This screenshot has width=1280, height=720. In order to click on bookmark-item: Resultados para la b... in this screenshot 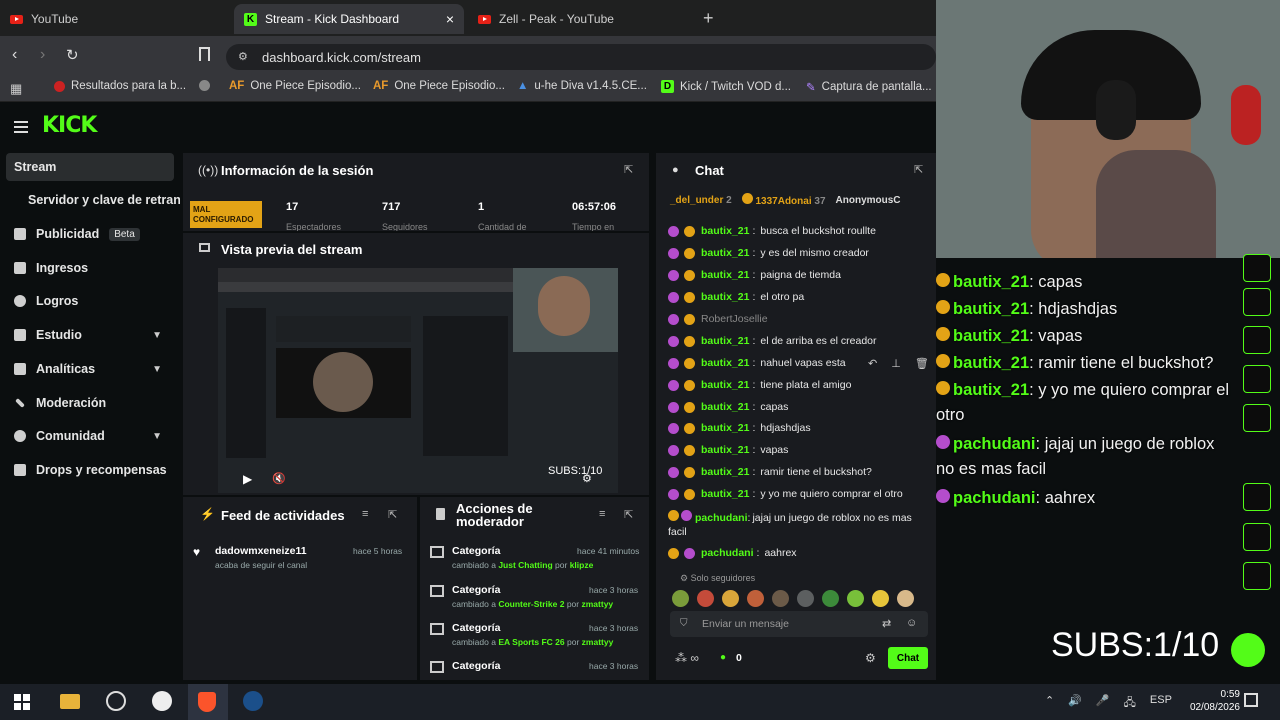, I will do `click(120, 86)`.